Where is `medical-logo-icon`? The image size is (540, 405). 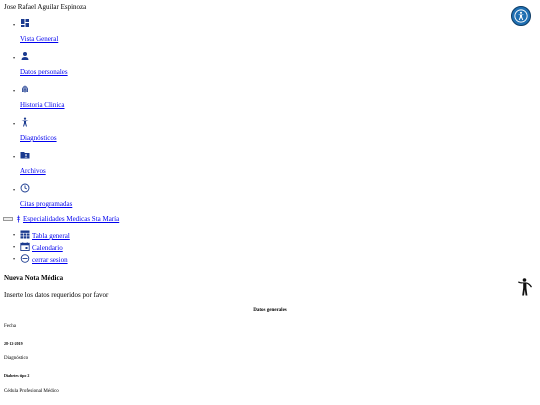
medical-logo-icon is located at coordinates (18, 219).